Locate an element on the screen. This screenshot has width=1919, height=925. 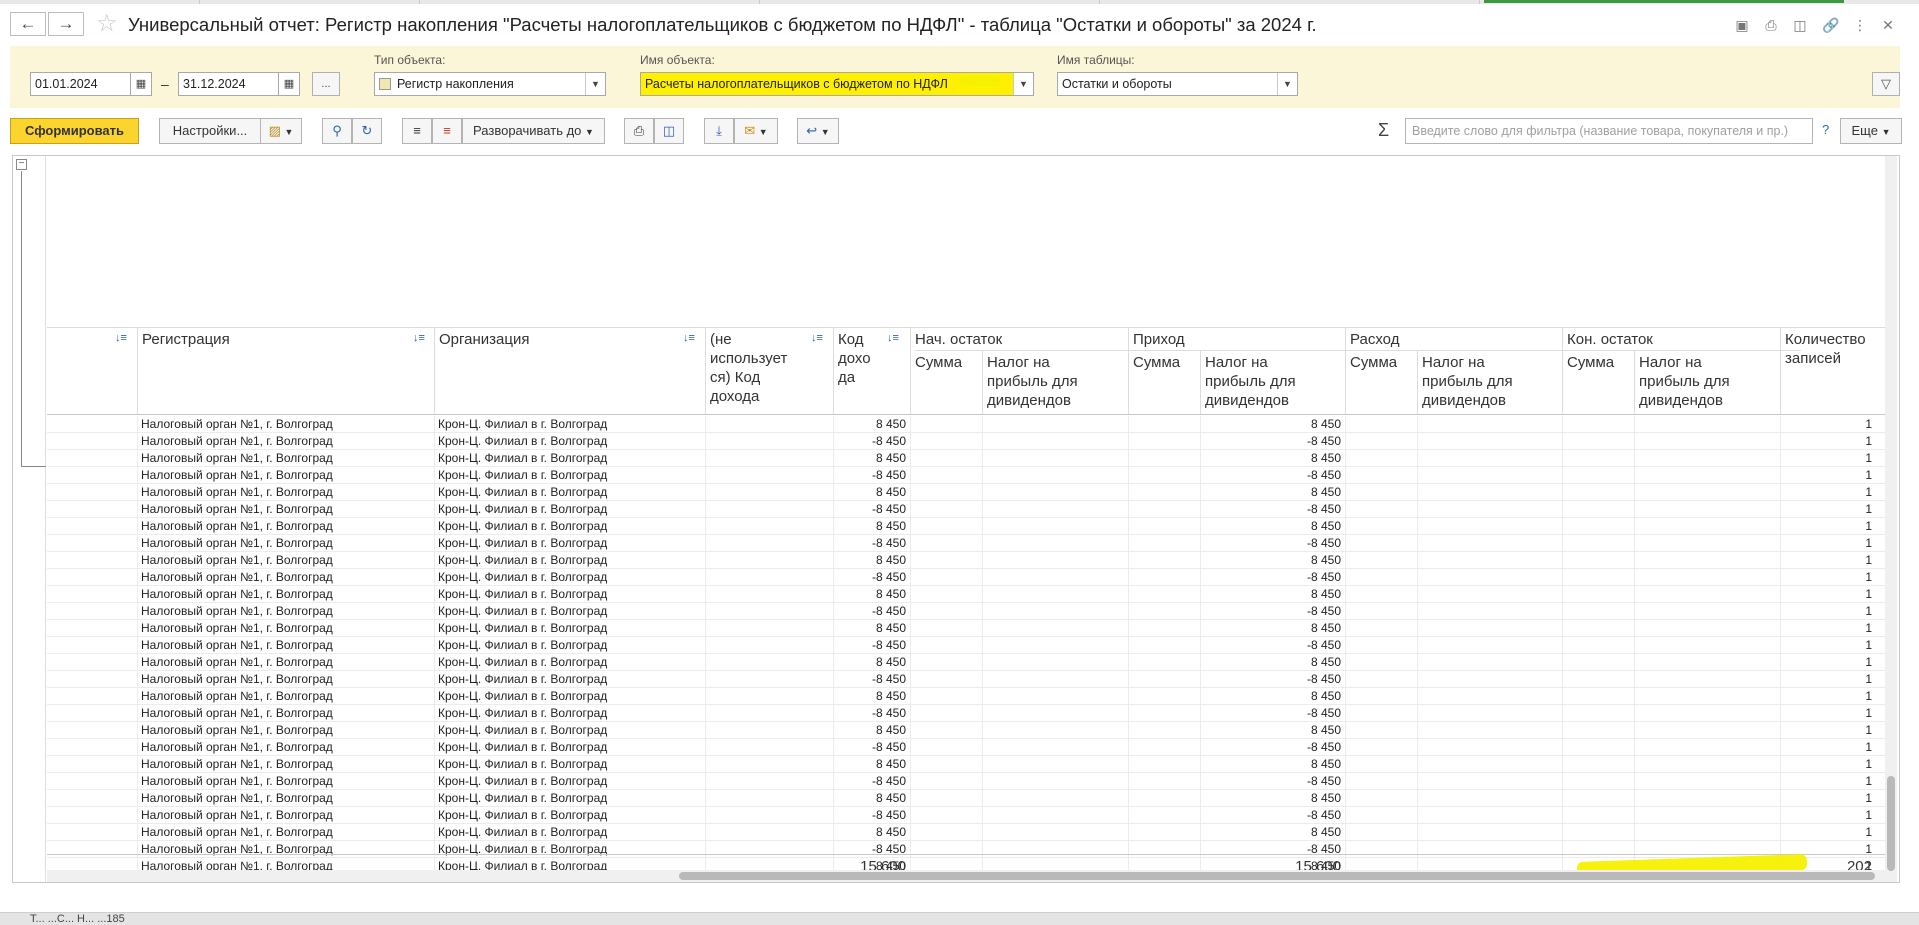
group-collapse-icon: ≡ is located at coordinates (417, 130).